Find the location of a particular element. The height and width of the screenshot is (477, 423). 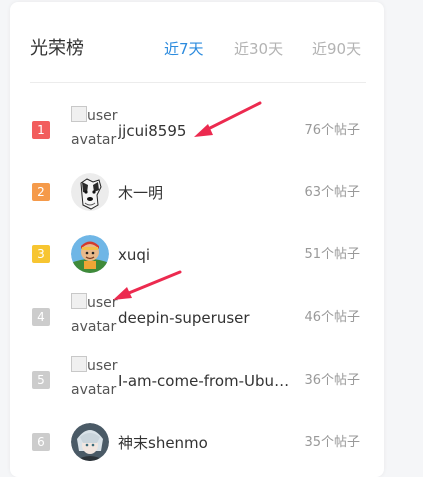

post-count: 36个帖子 is located at coordinates (332, 380).